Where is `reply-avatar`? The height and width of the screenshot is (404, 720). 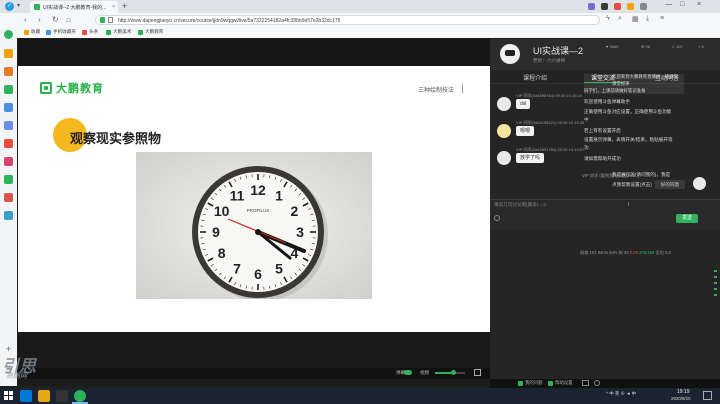
reply-avatar is located at coordinates (699, 183).